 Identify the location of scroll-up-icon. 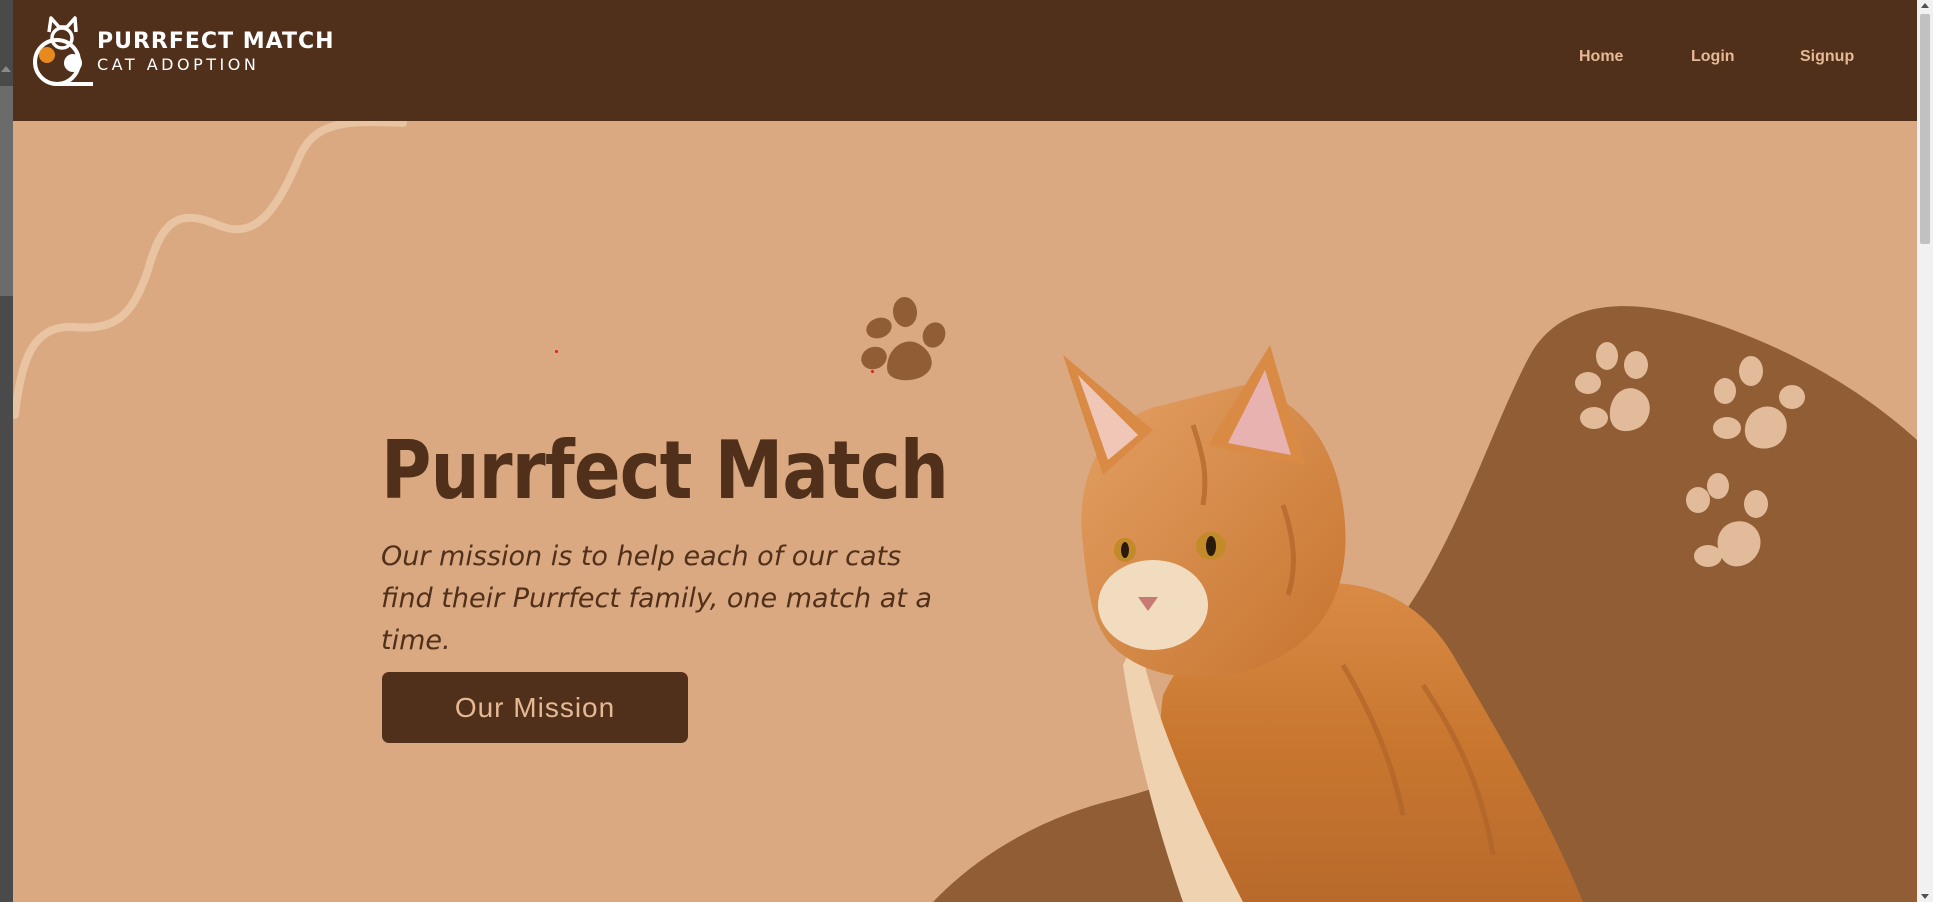
(1925, 5).